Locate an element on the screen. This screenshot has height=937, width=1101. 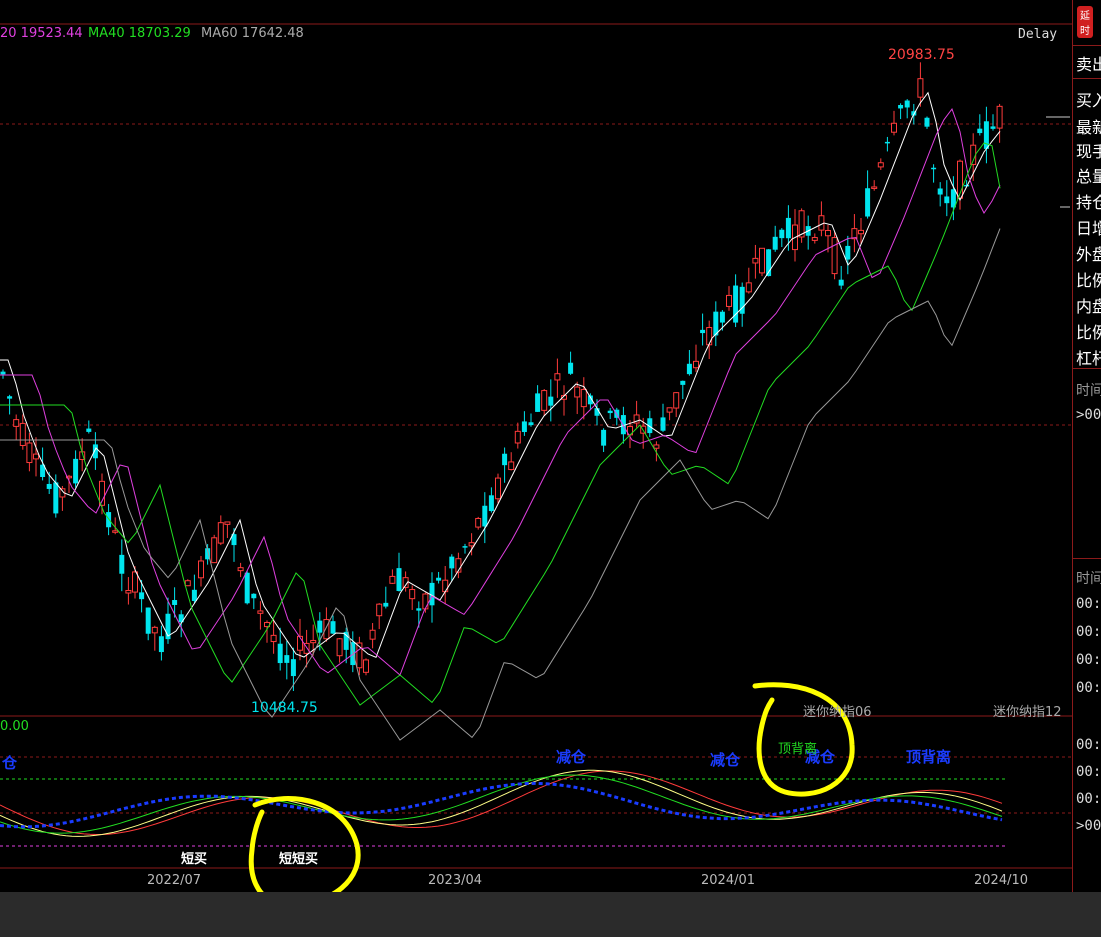
panel-item-inner: 内盘 is located at coordinates (1088, 306).